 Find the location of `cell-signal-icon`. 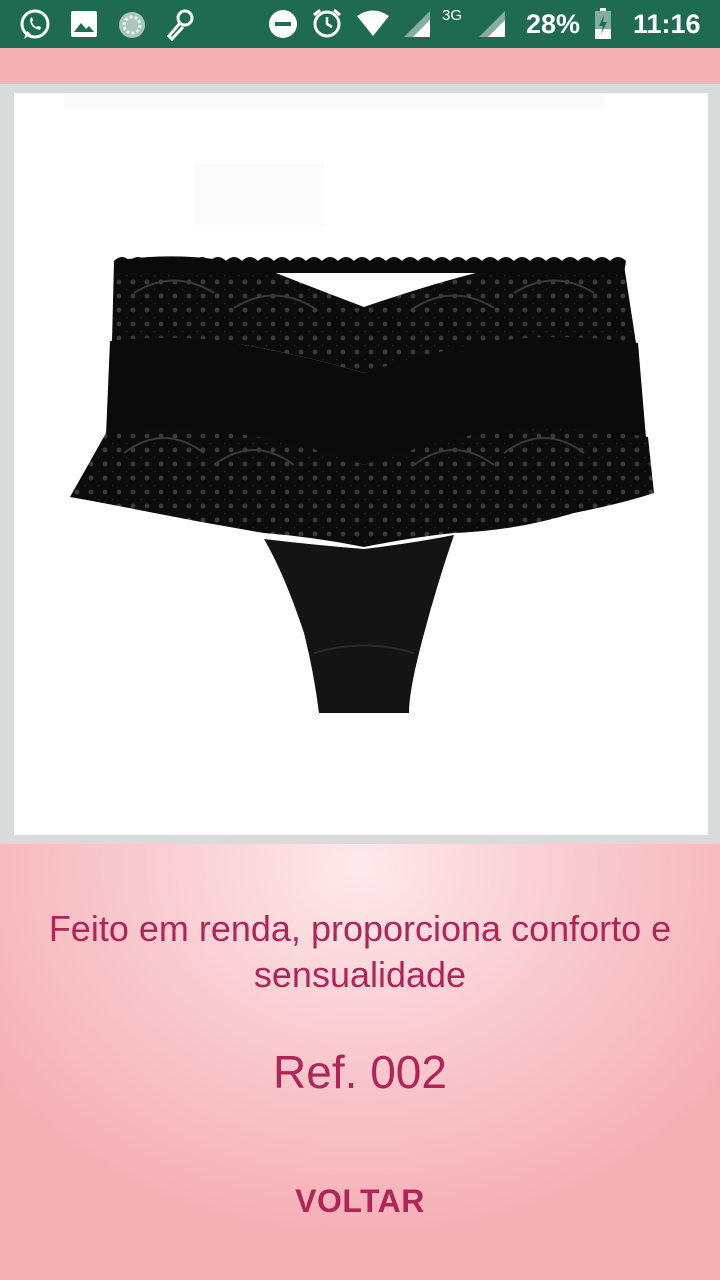

cell-signal-icon is located at coordinates (417, 26).